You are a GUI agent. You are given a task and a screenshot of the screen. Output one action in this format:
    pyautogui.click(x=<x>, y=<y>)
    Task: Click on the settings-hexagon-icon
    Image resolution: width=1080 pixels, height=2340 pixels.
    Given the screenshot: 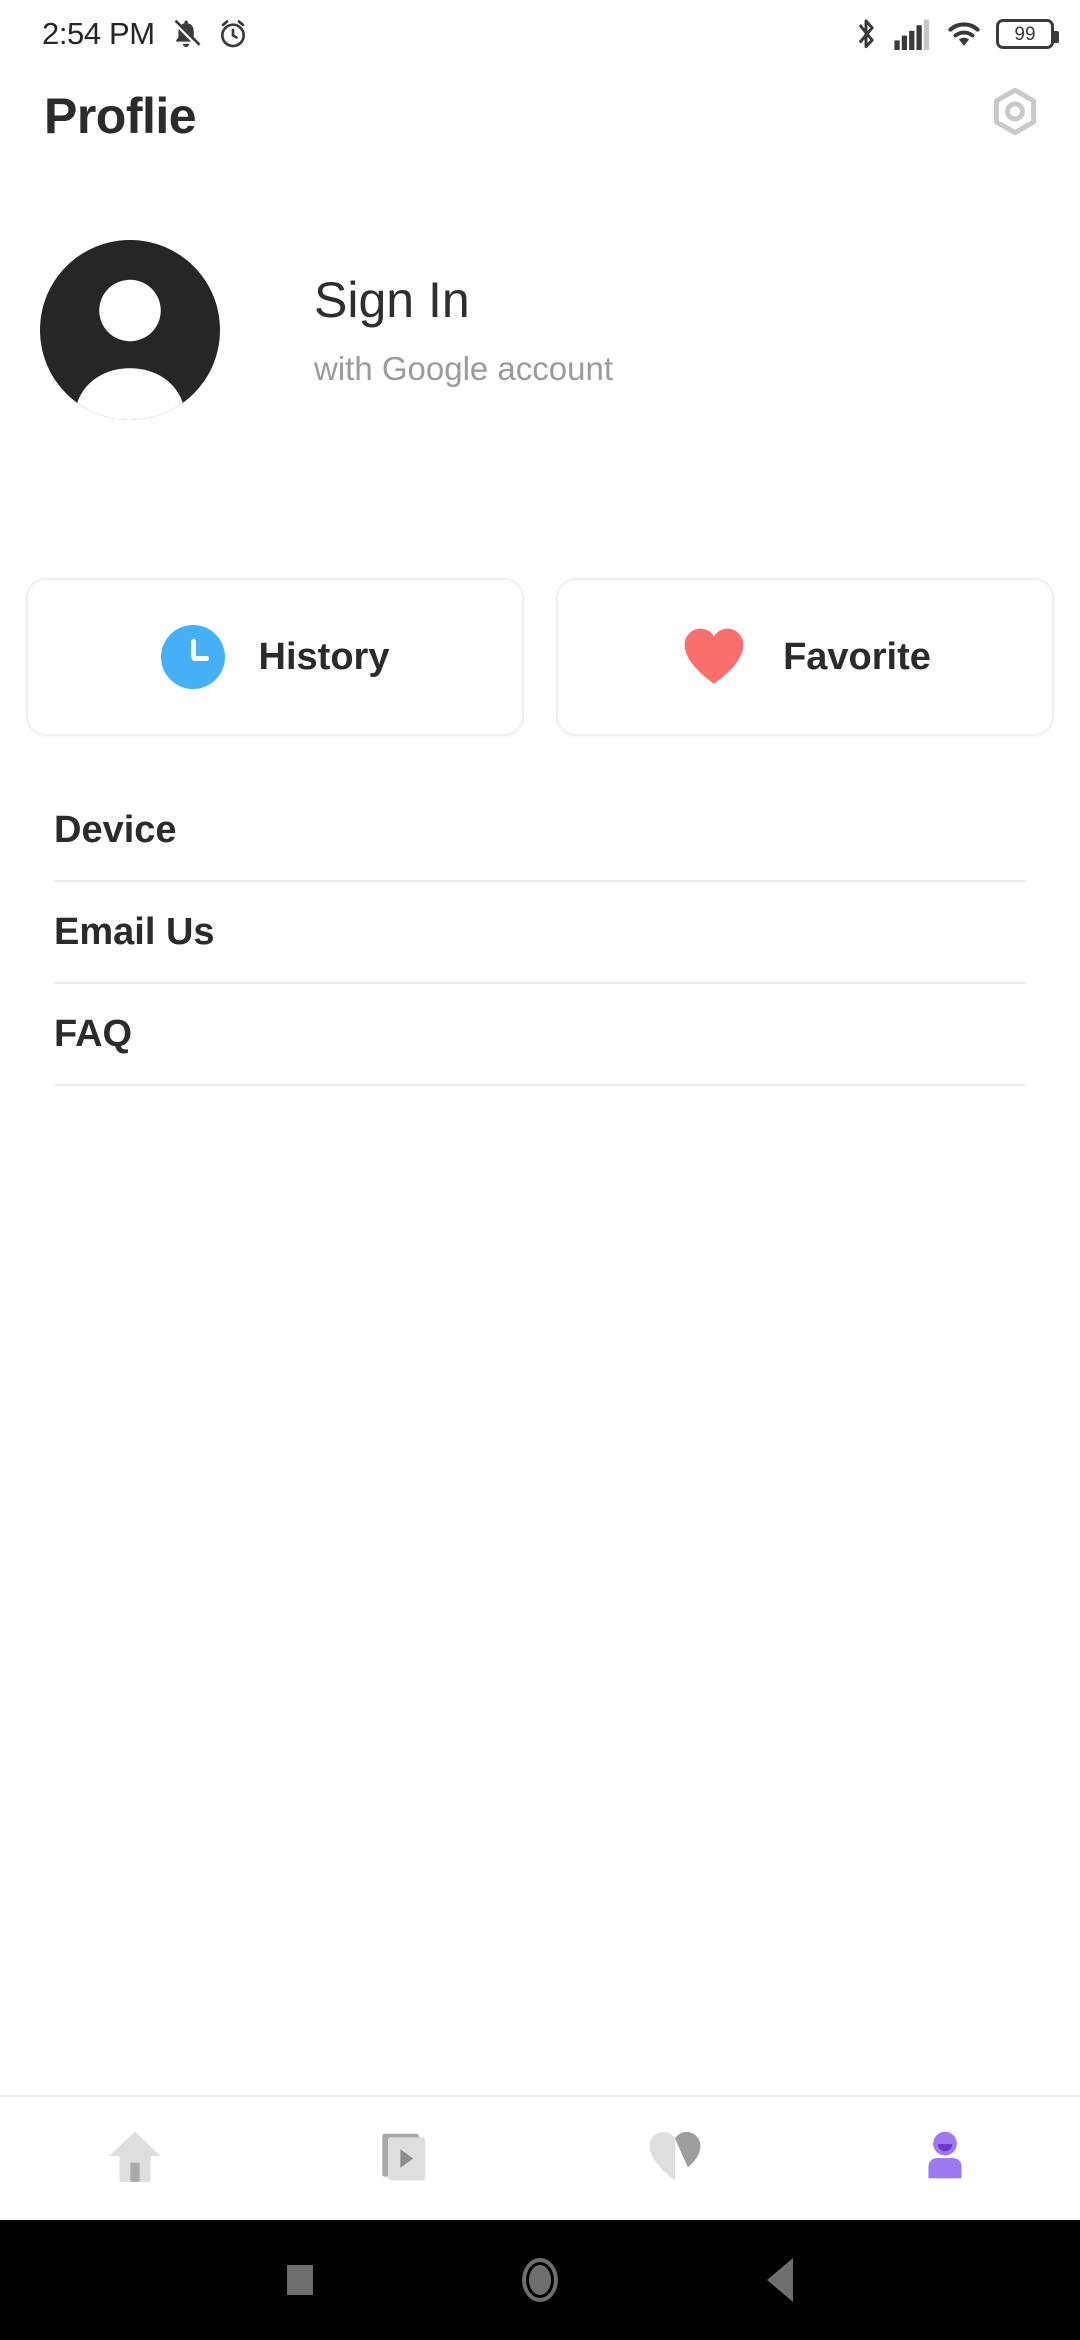 What is the action you would take?
    pyautogui.click(x=1015, y=116)
    